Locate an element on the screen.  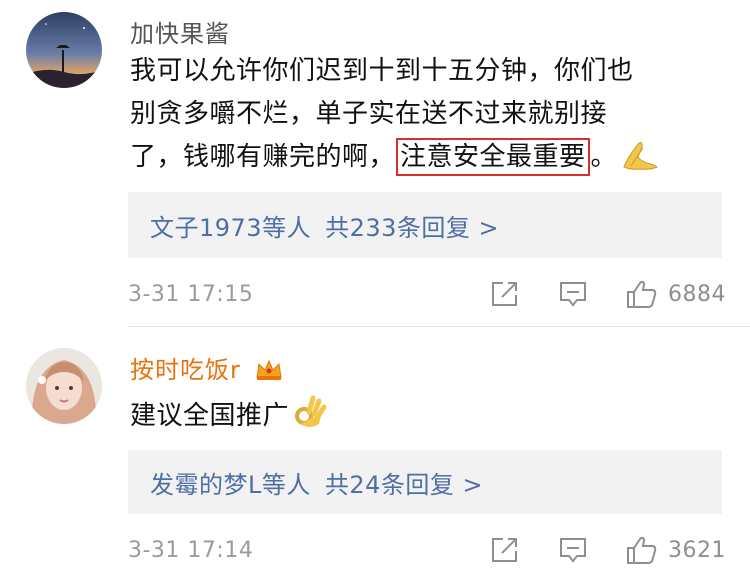
replies-summary: 发霉的梦L等人 共24条回复 > is located at coordinates (425, 482).